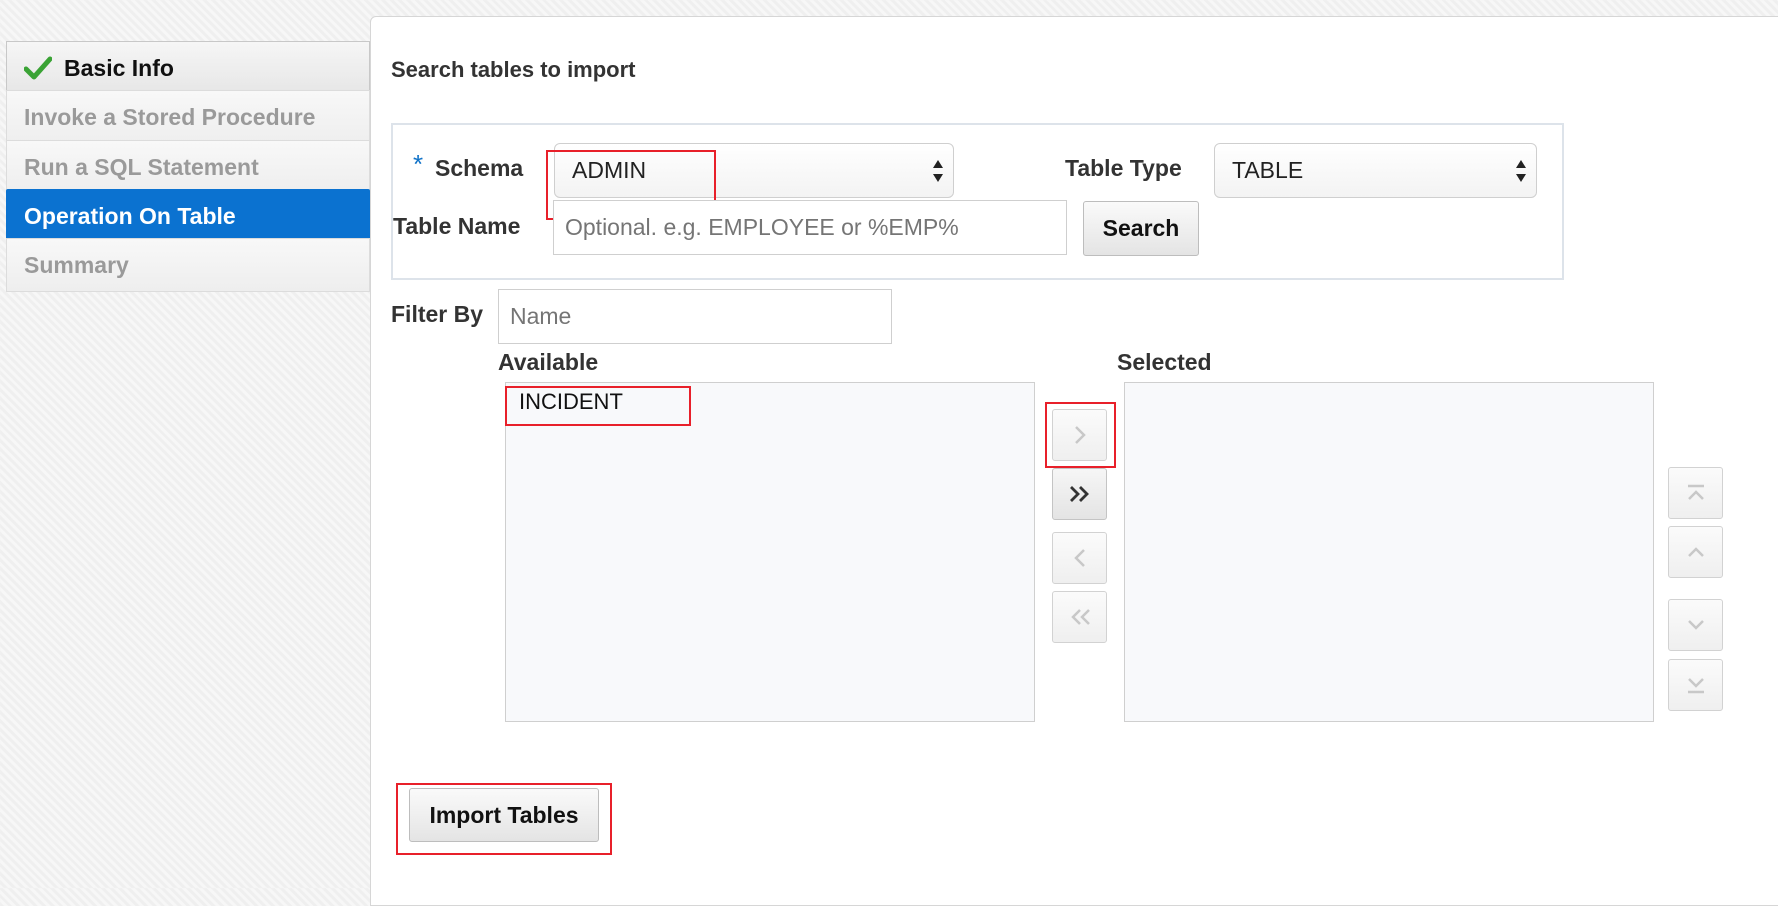  I want to click on double-chevron-left-icon, so click(1080, 617).